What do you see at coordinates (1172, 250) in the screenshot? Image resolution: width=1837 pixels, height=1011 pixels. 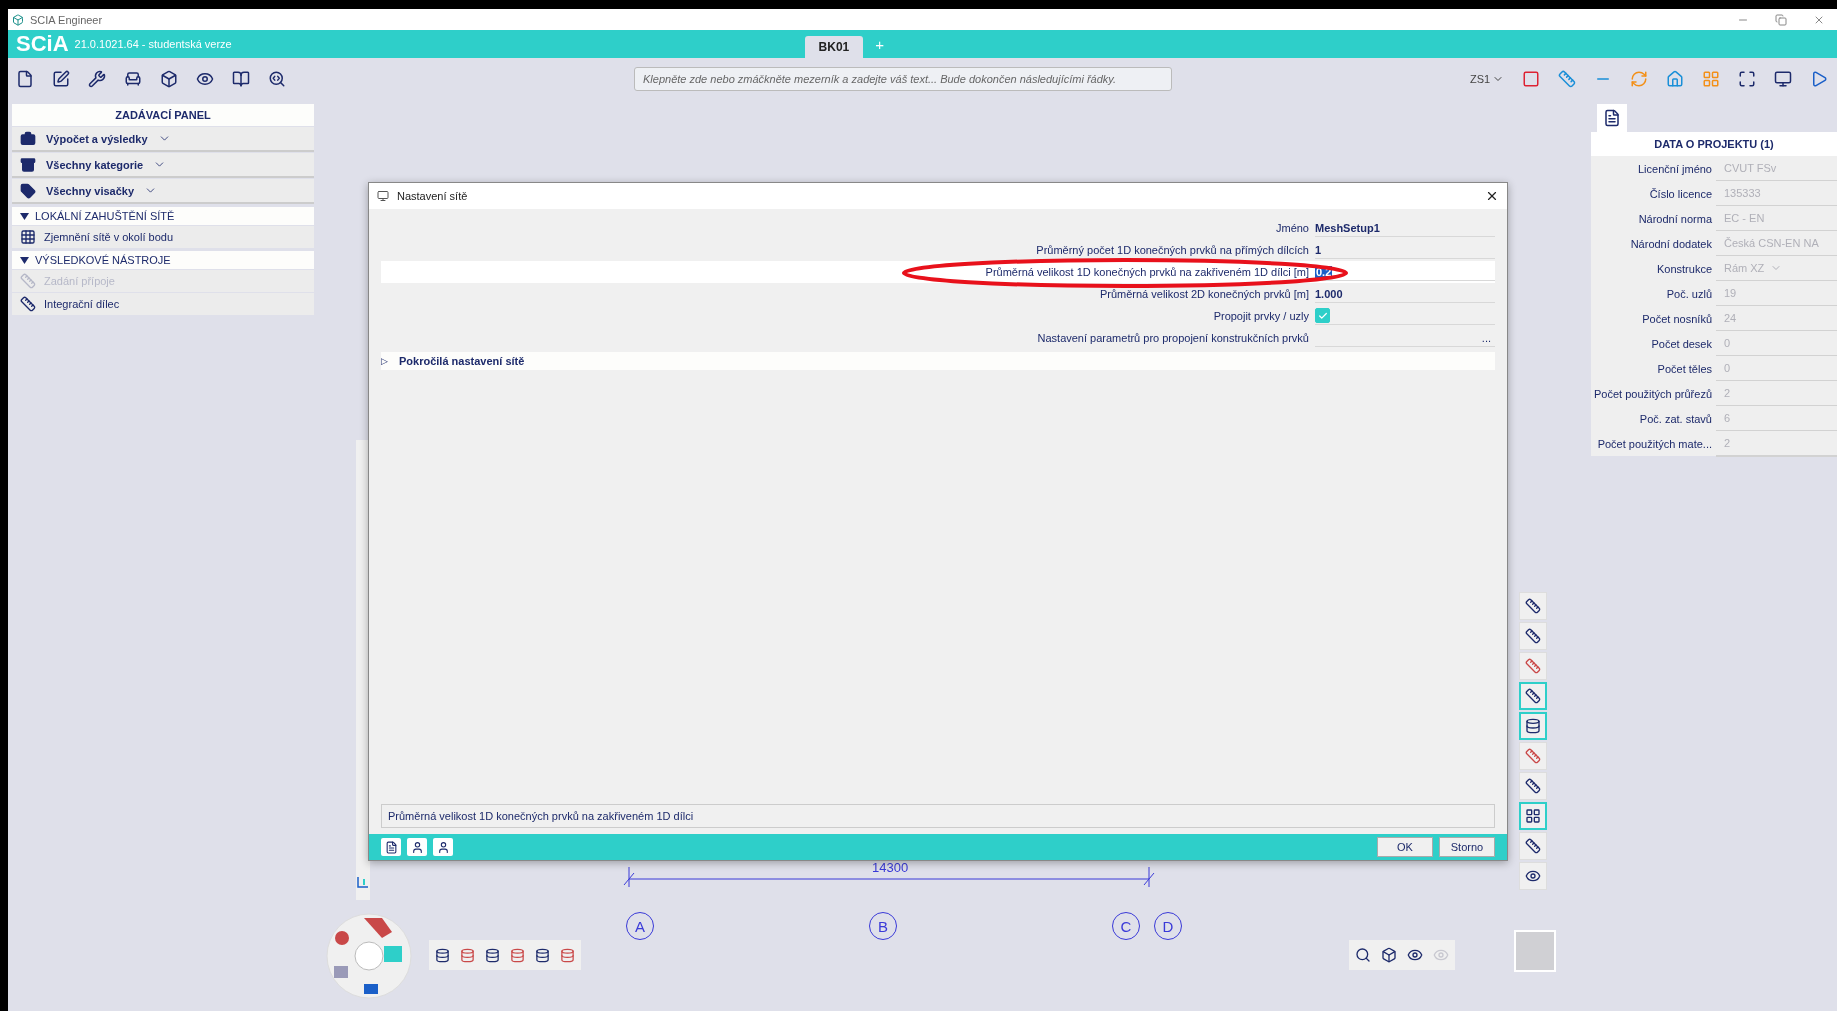 I see `property-label: Průměrný počet 1D konečných prvků na přímých dílcích` at bounding box center [1172, 250].